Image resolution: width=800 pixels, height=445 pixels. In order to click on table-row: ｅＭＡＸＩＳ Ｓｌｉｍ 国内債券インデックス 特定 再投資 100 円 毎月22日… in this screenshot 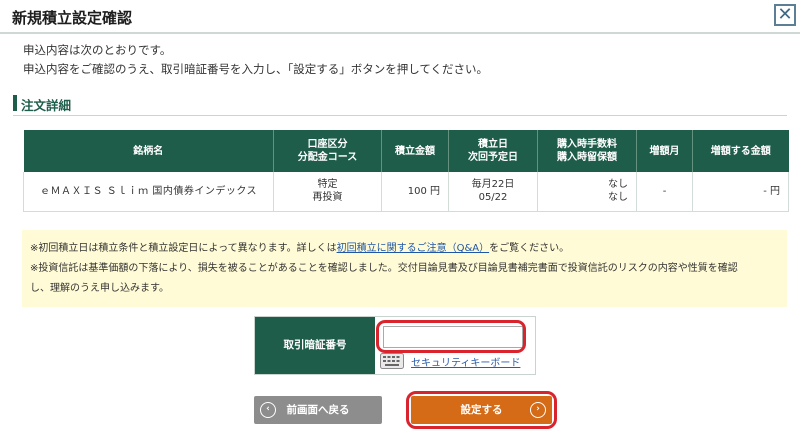, I will do `click(406, 192)`.